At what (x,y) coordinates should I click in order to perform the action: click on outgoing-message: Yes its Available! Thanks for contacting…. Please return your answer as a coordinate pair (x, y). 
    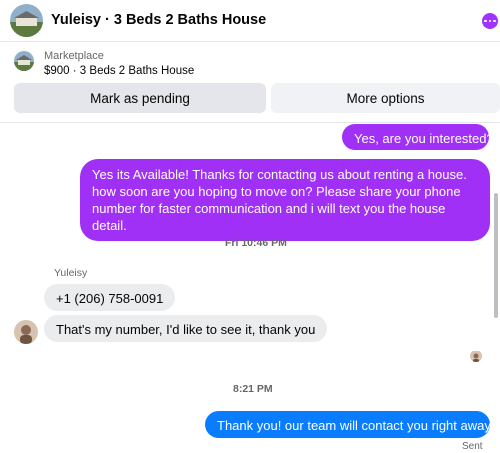
    Looking at the image, I should click on (285, 200).